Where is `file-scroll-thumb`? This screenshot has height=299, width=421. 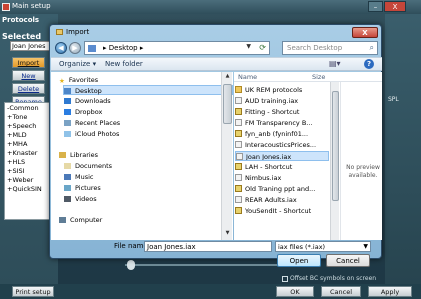
file-scroll-thumb is located at coordinates (335, 146).